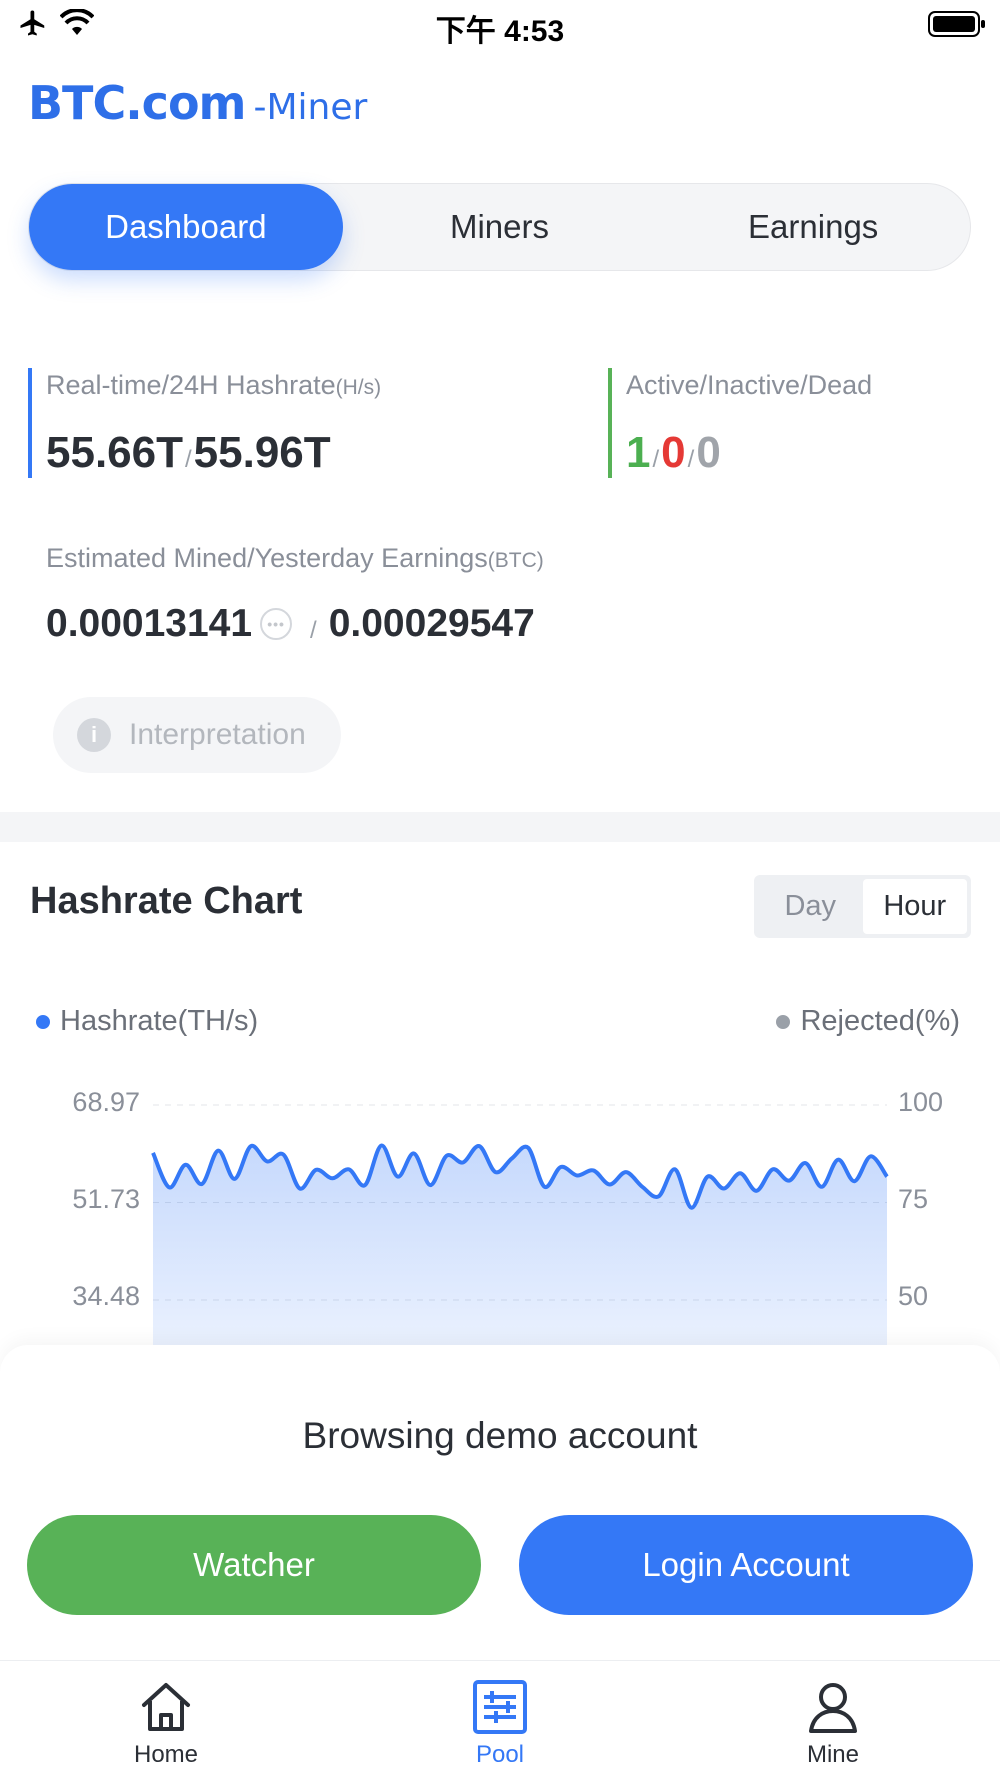  I want to click on earnings-label: Estimated Mined/Yesterday Earnings(BTC), so click(295, 558).